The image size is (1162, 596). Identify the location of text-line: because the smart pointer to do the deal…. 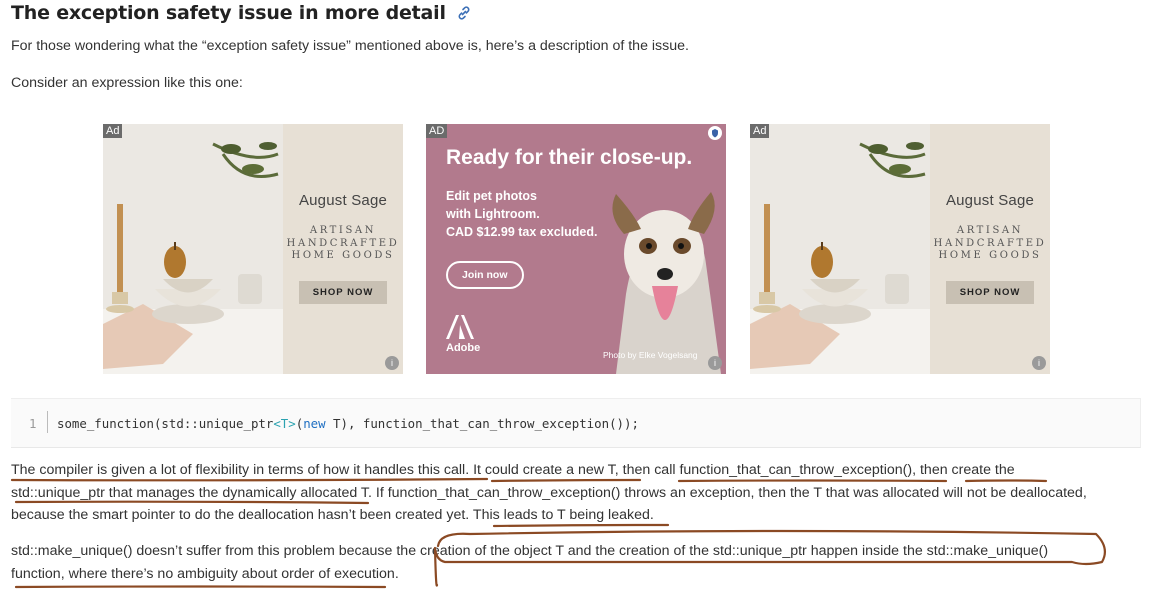
(332, 515).